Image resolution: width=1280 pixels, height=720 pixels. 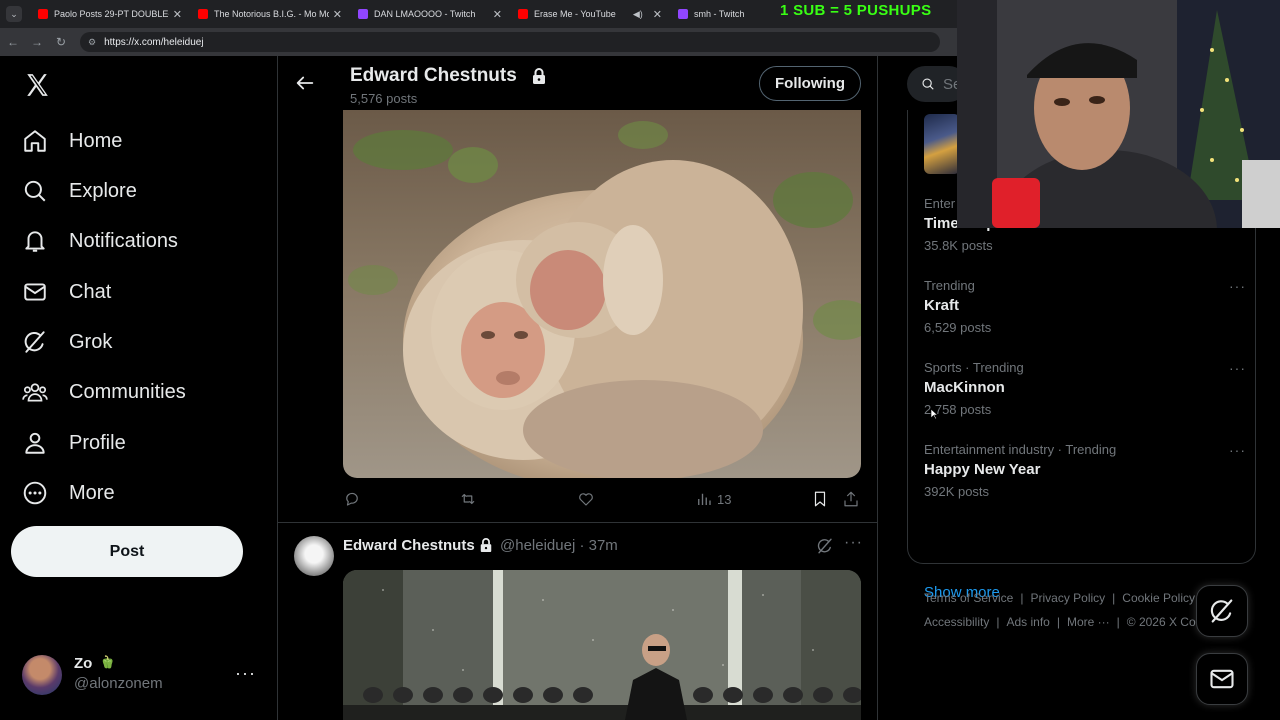 I want to click on tweet-time: · 37m, so click(x=598, y=545).